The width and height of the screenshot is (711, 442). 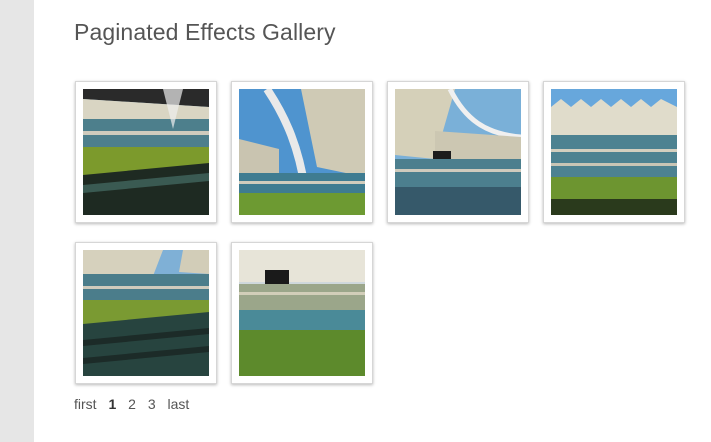 I want to click on pagination-page-1: 1, so click(x=112, y=404).